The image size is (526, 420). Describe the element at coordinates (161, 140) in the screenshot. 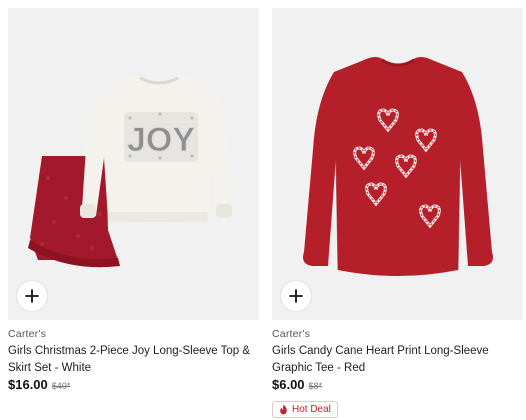

I see `joy-graphic-text: JOY` at that location.